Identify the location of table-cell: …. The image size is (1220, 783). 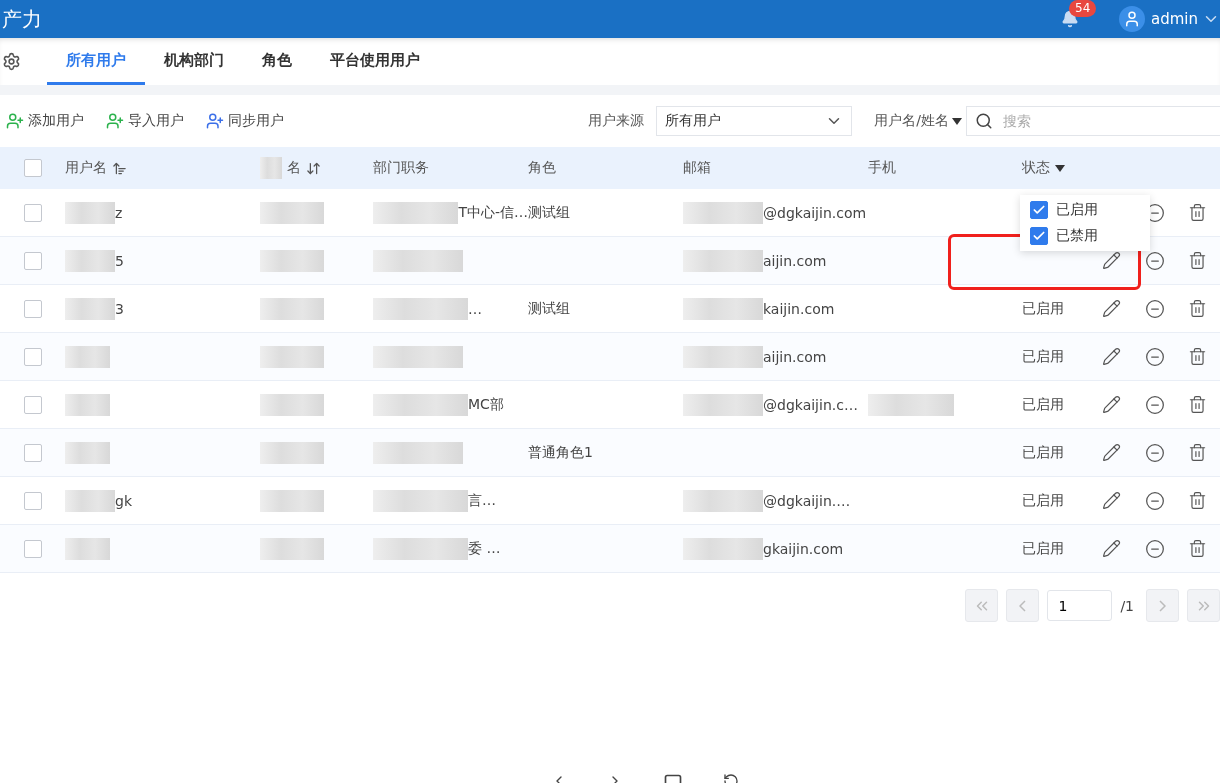
(475, 308).